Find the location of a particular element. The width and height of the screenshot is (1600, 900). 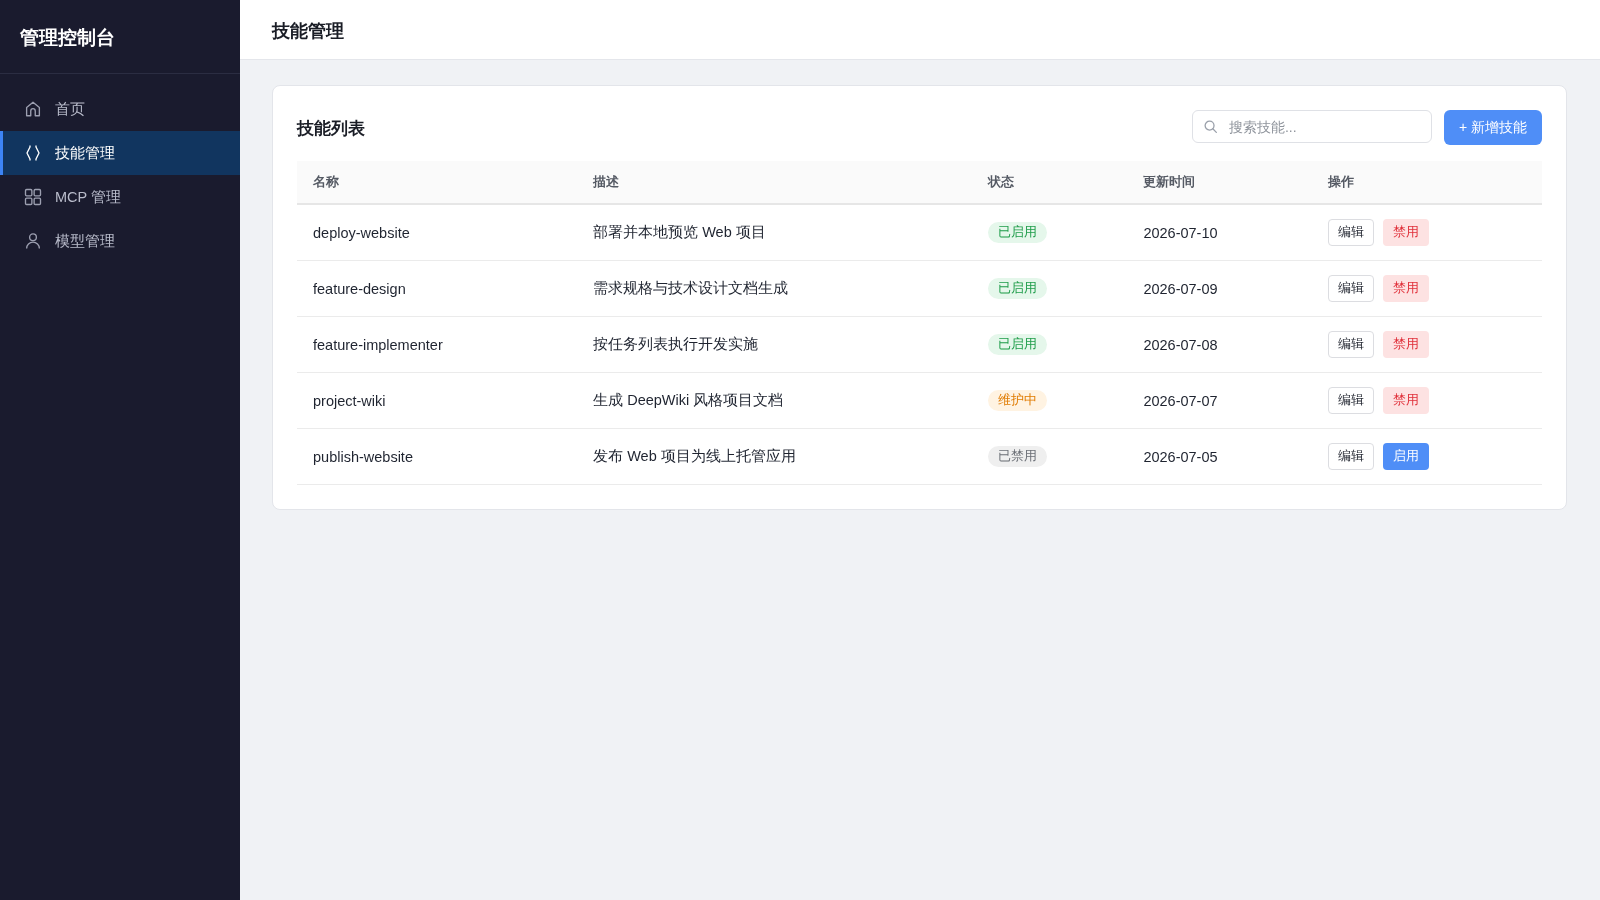

search-icon is located at coordinates (1210, 126).